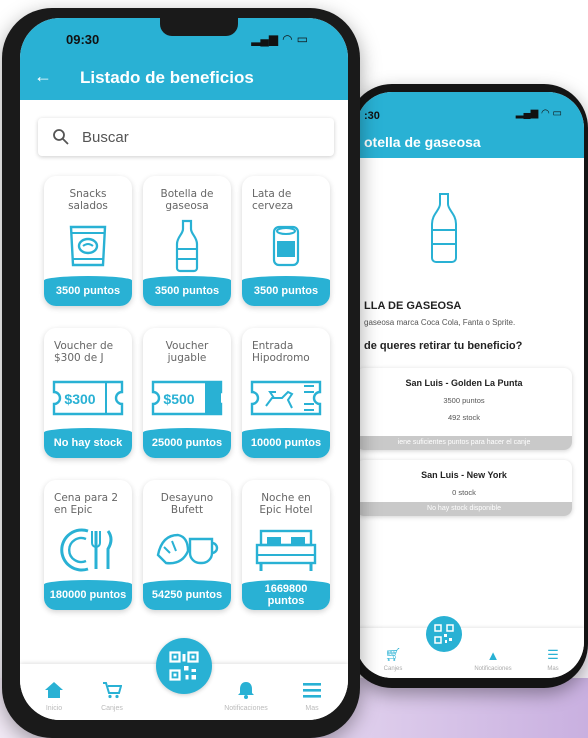 The height and width of the screenshot is (738, 588). I want to click on benefit-card-hipodromo: Entrada Hipodromo 10000 puntos, so click(286, 393).